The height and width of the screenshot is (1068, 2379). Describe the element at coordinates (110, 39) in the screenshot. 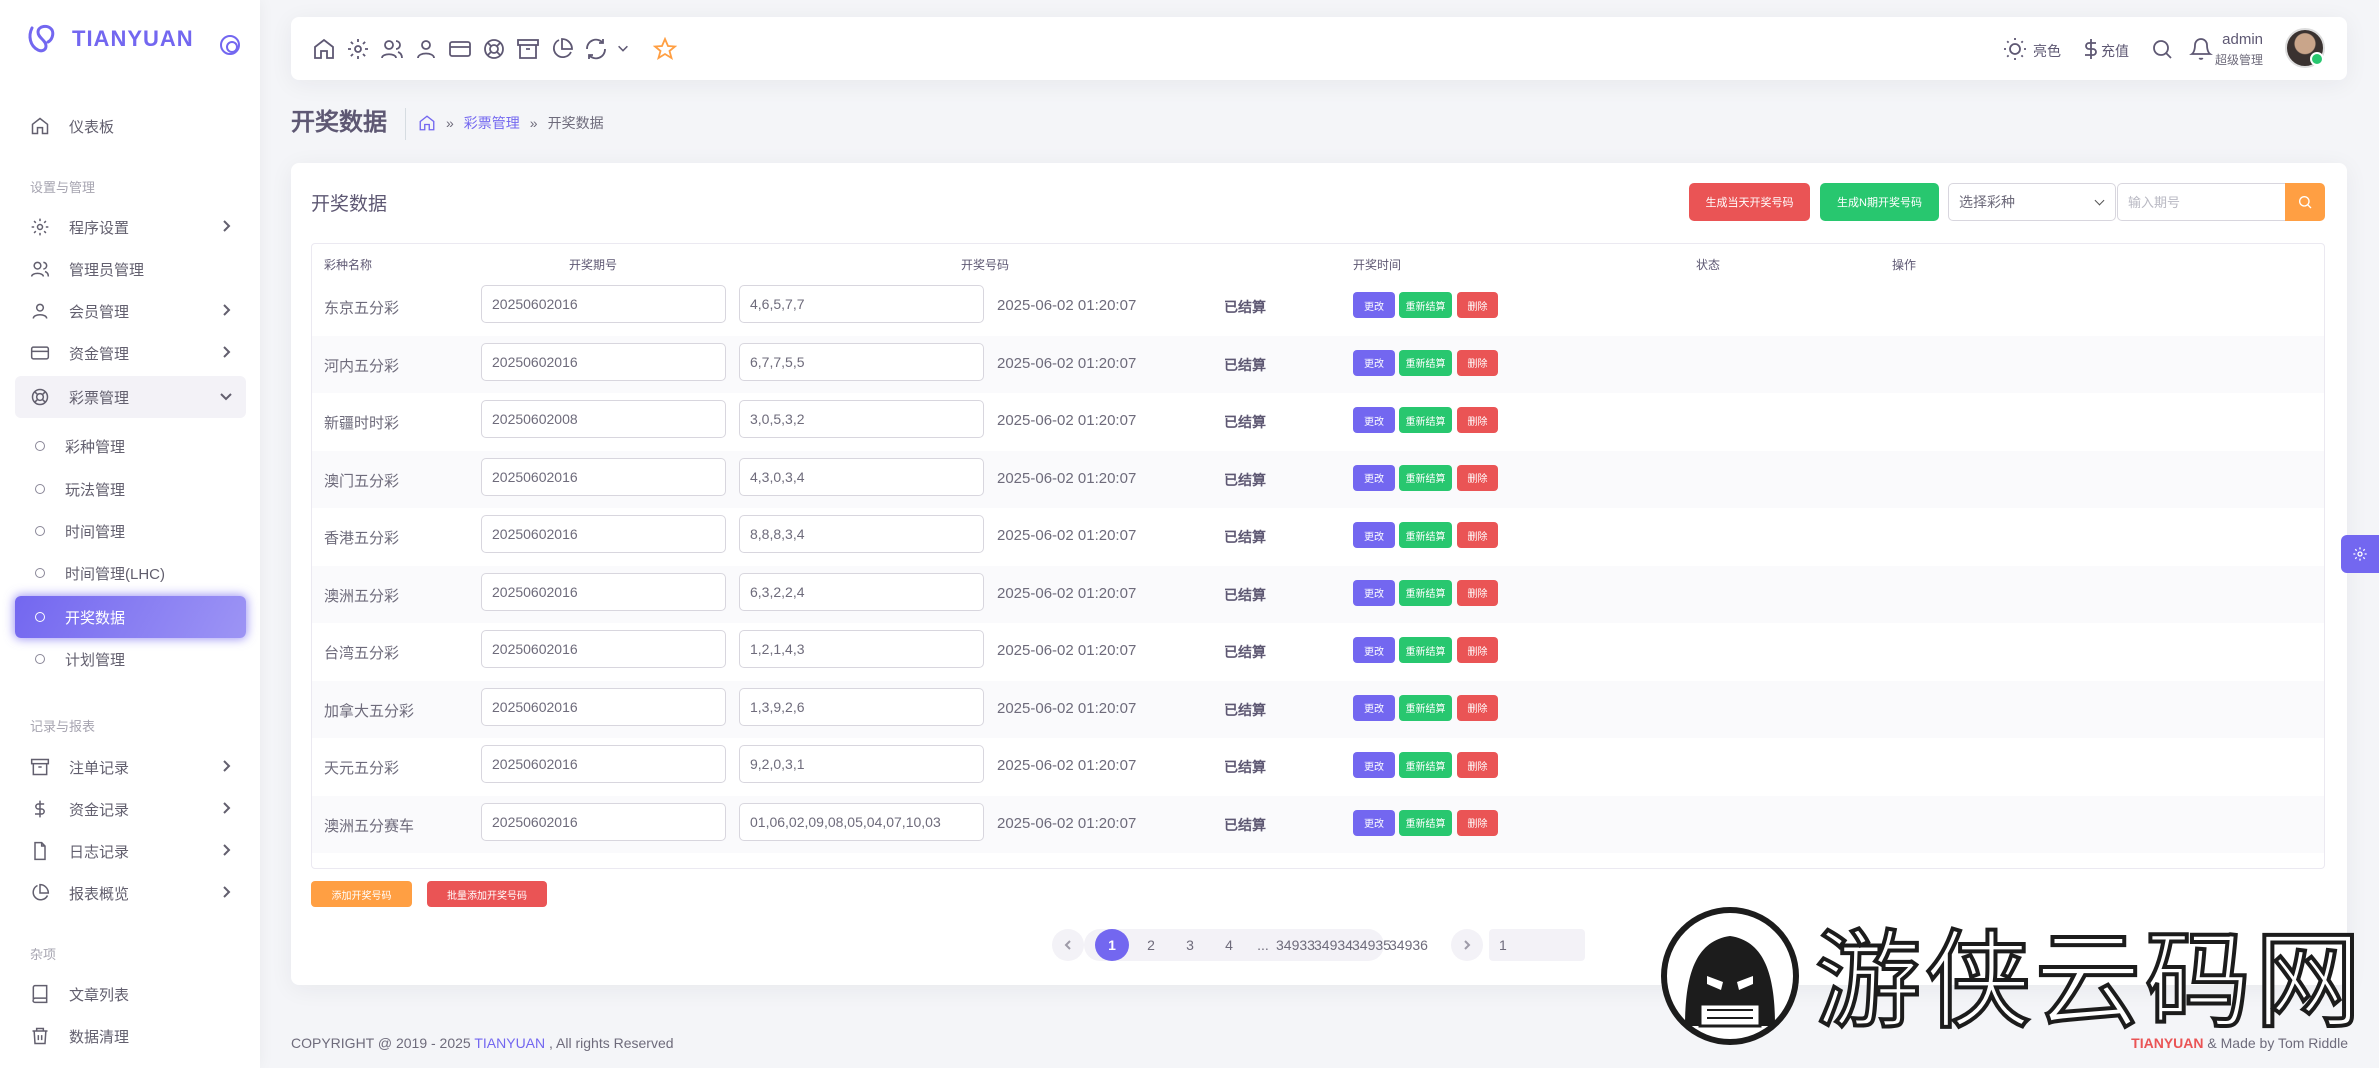

I see `brand: TIANYUAN` at that location.